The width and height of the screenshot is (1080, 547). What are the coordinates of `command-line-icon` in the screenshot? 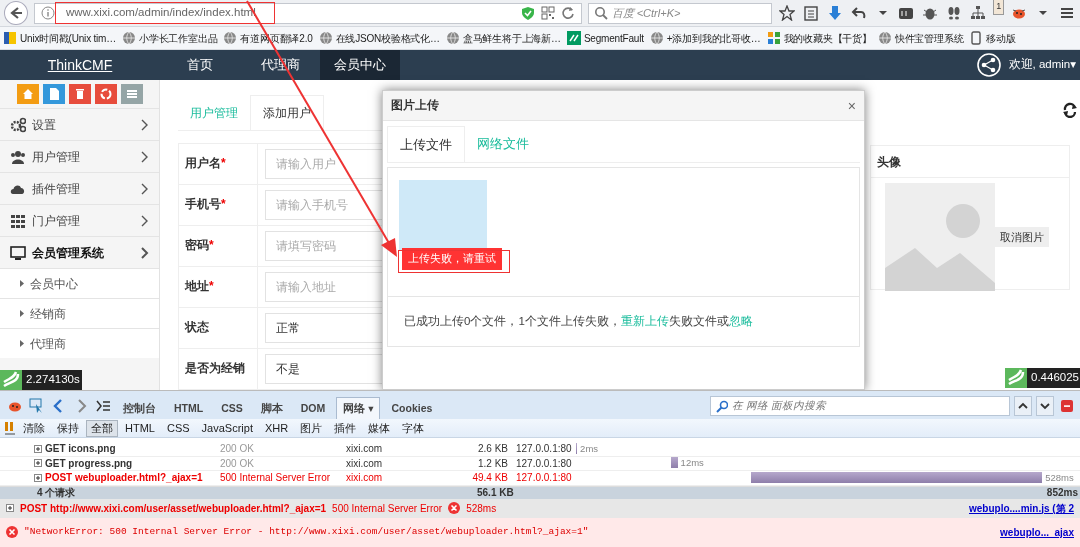 It's located at (103, 406).